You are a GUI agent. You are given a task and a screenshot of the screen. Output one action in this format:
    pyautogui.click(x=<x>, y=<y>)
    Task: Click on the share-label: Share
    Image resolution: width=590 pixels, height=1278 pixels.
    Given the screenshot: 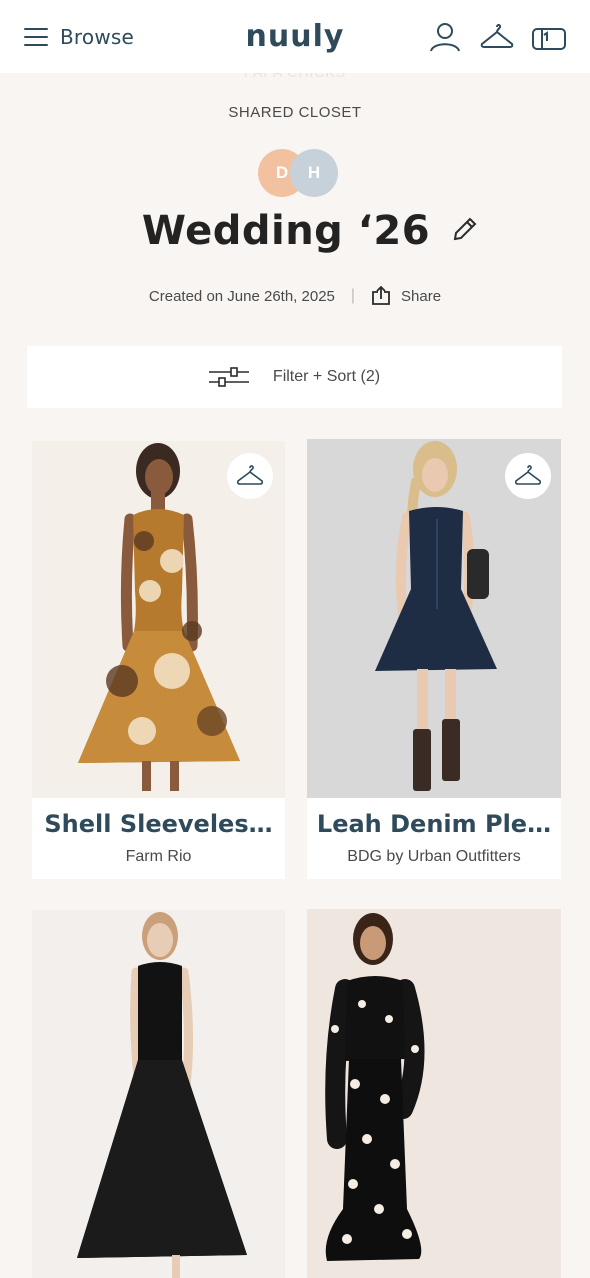 What is the action you would take?
    pyautogui.click(x=421, y=296)
    